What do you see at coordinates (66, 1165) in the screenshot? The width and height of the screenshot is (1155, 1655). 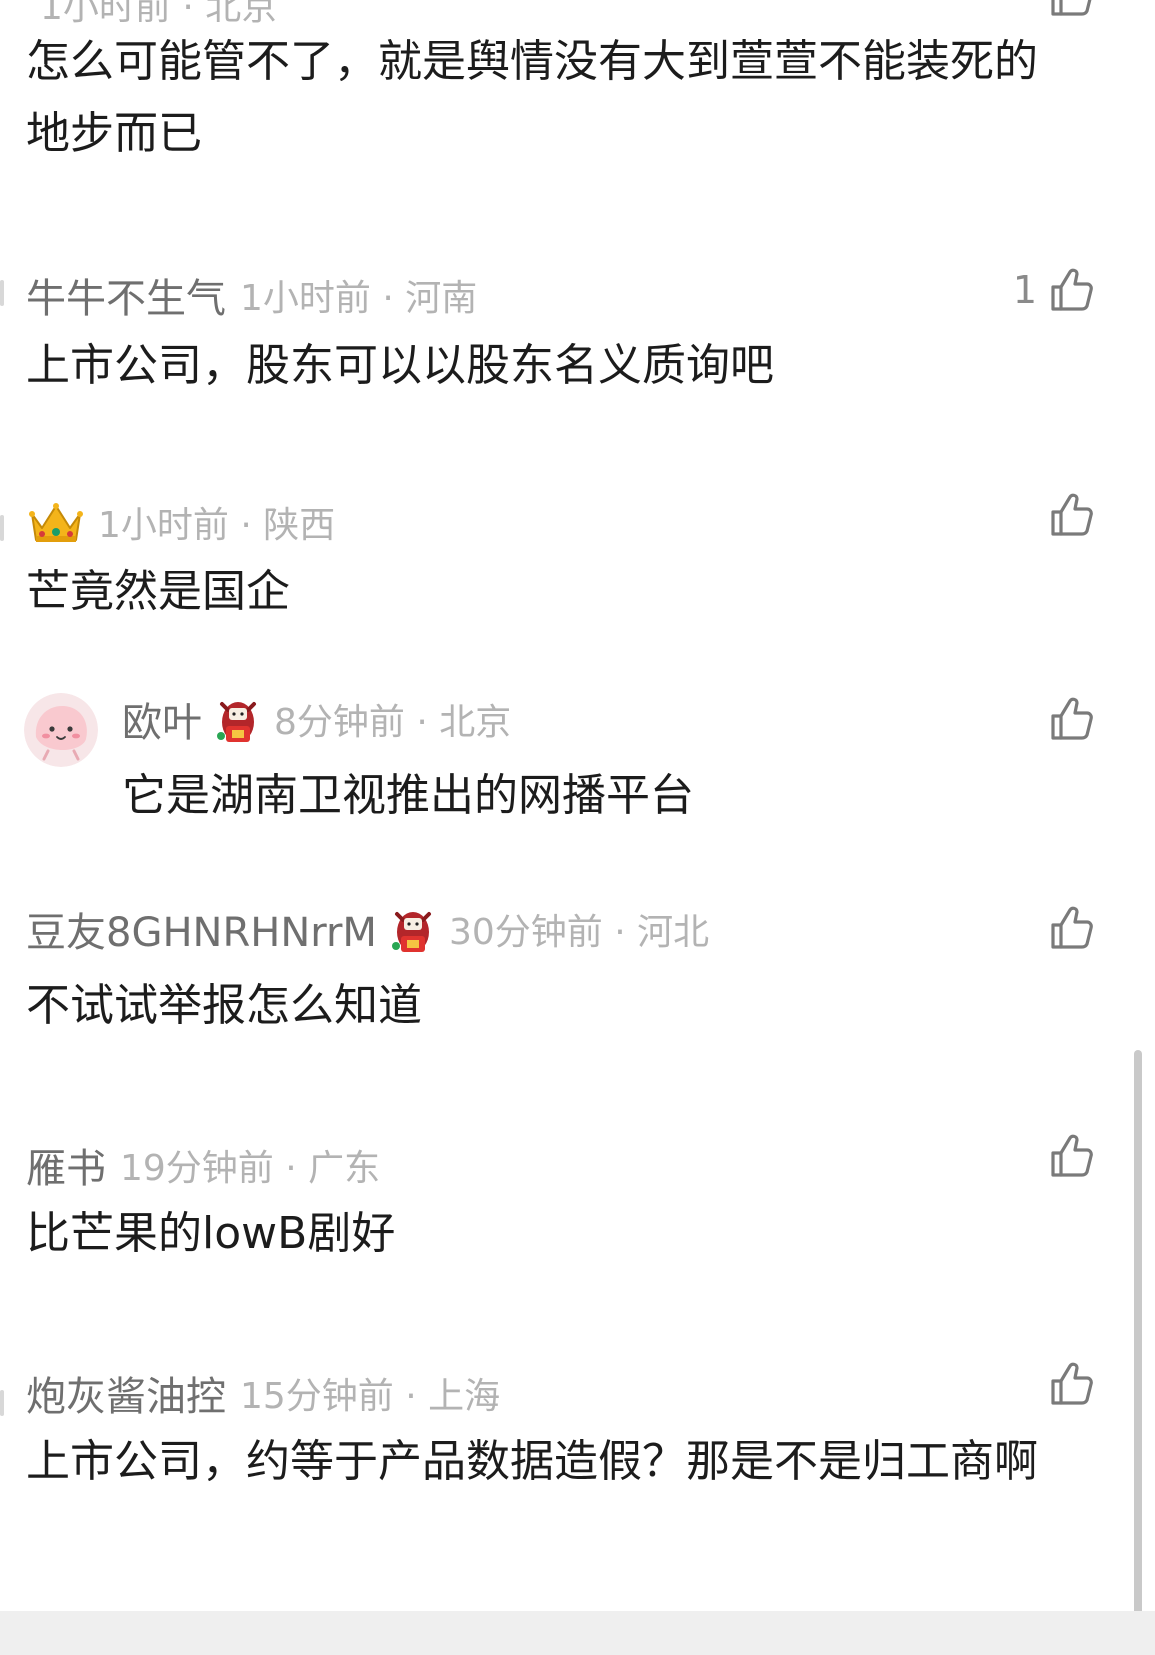 I see `username: 雁书` at bounding box center [66, 1165].